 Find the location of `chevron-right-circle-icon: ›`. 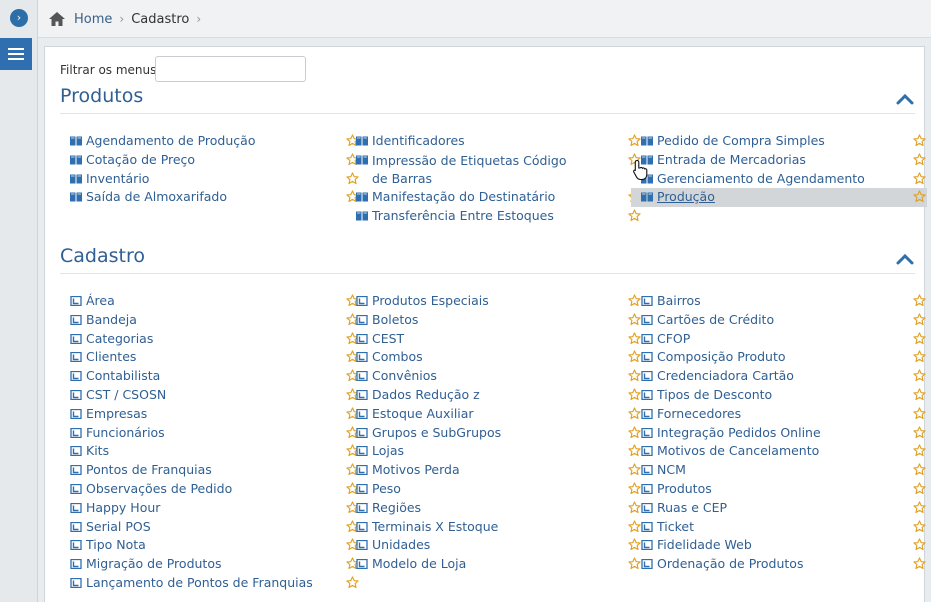

chevron-right-circle-icon: › is located at coordinates (19, 18).